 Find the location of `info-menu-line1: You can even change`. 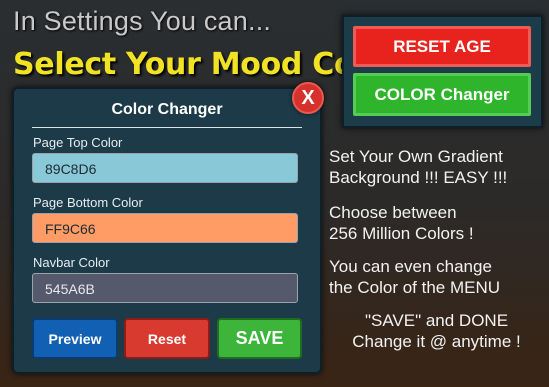

info-menu-line1: You can even change is located at coordinates (410, 266).